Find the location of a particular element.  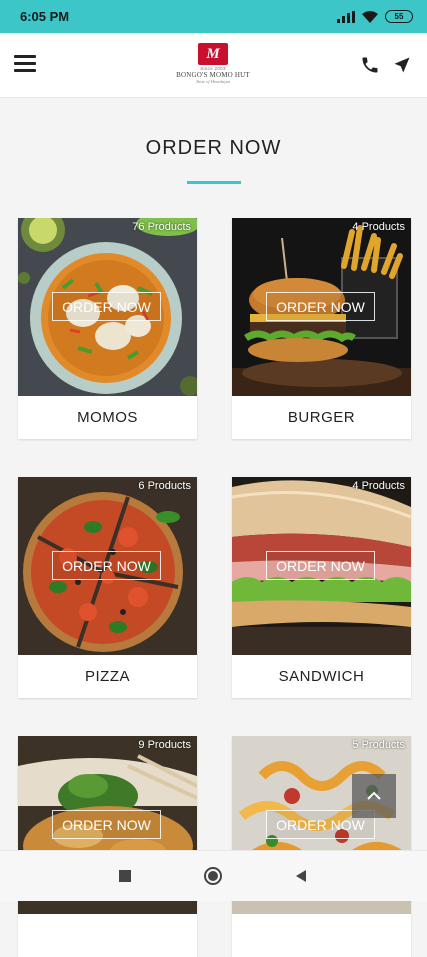

status-icons: 55 is located at coordinates (375, 16).